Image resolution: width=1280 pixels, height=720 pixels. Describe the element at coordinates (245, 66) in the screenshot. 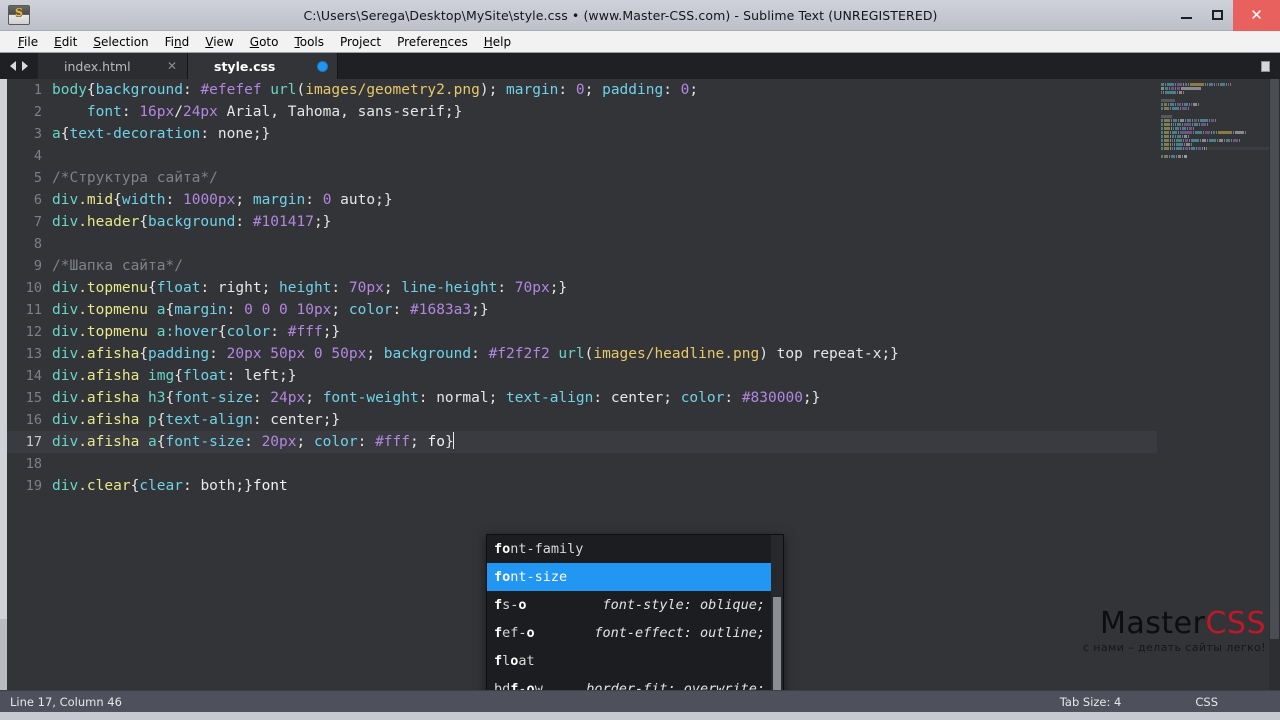

I see `tab-label: style.css` at that location.